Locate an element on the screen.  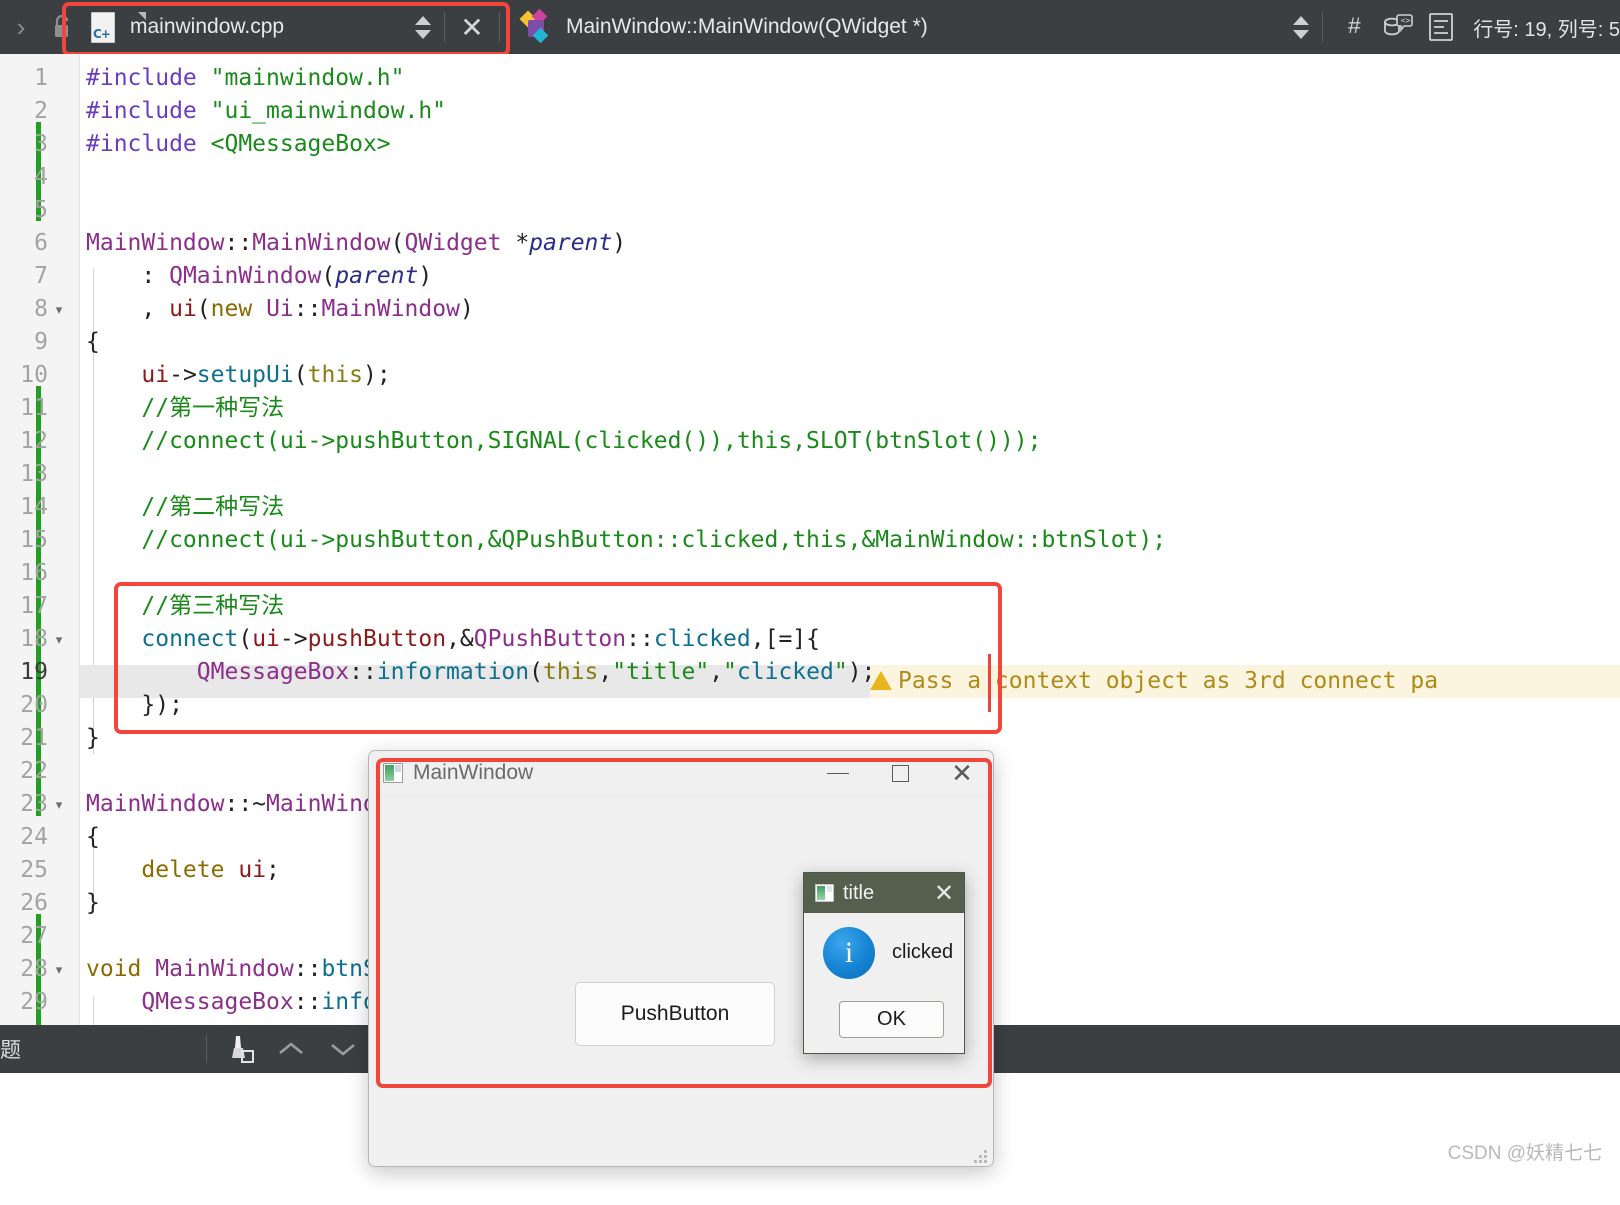
symbol-selector-spinner-icon is located at coordinates (1301, 27).